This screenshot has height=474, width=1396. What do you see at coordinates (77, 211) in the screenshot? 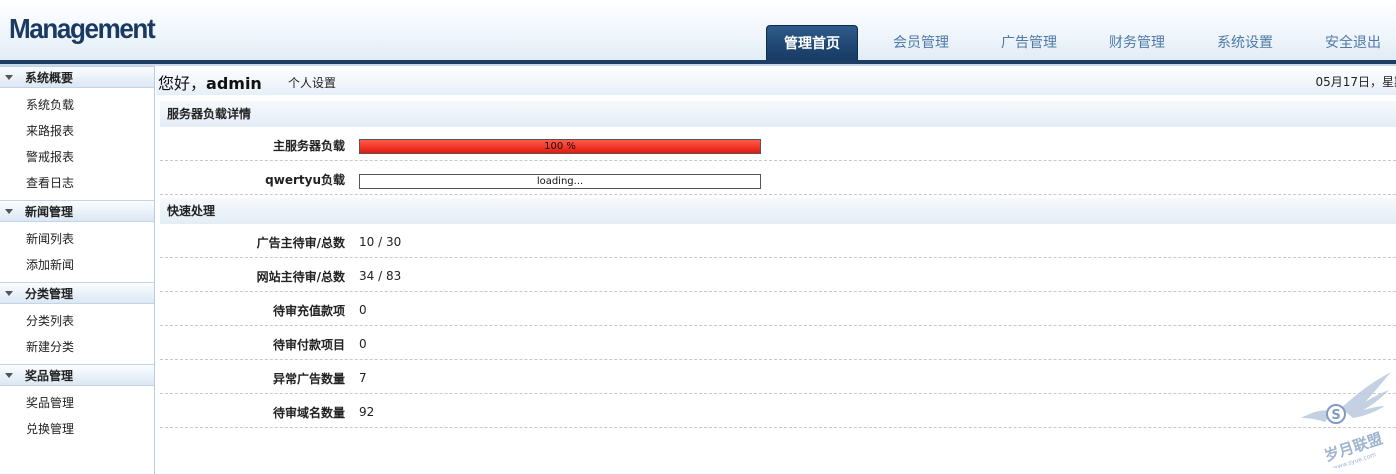
I see `sidebar-section-news: 新闻管理` at bounding box center [77, 211].